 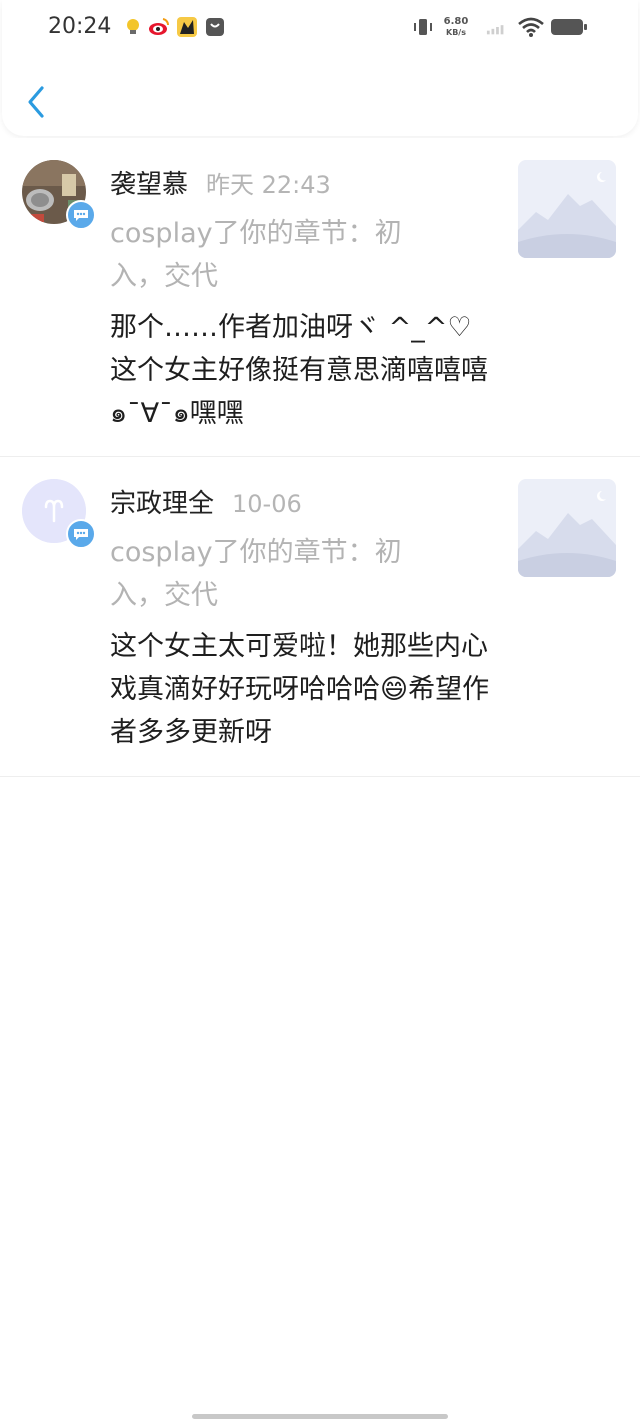 I want to click on comment-header: 宗政理全 10-06, so click(x=206, y=501).